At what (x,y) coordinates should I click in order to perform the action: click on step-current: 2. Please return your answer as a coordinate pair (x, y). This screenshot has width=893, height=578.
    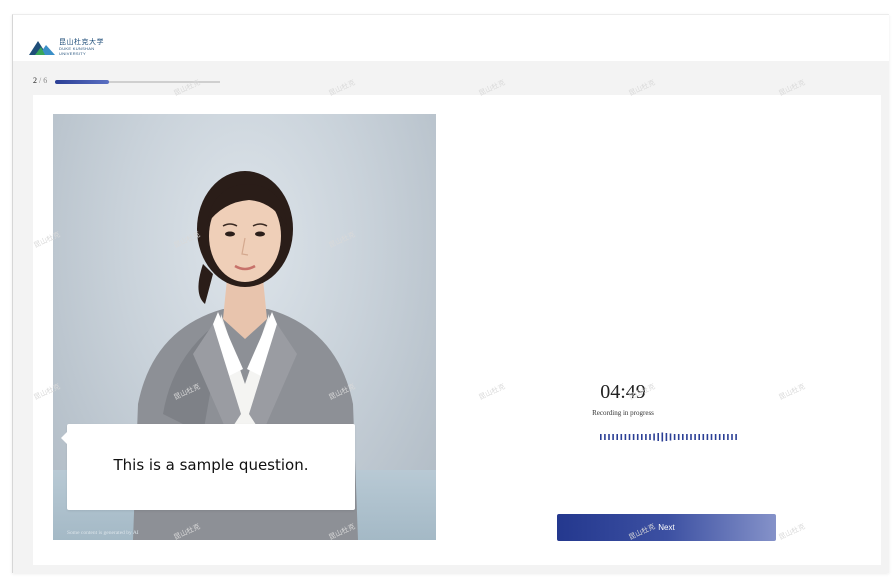
    Looking at the image, I should click on (35, 80).